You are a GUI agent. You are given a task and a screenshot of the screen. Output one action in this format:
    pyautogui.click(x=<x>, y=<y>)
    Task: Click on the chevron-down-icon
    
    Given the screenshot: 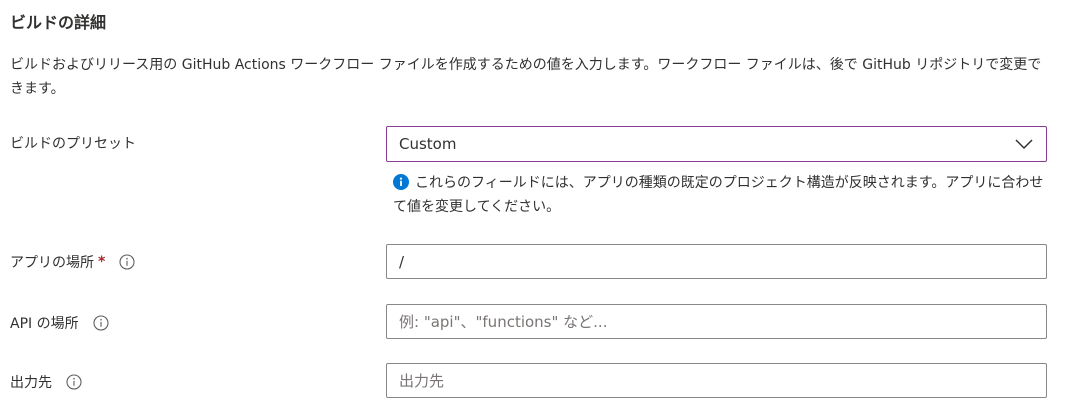 What is the action you would take?
    pyautogui.click(x=1024, y=144)
    